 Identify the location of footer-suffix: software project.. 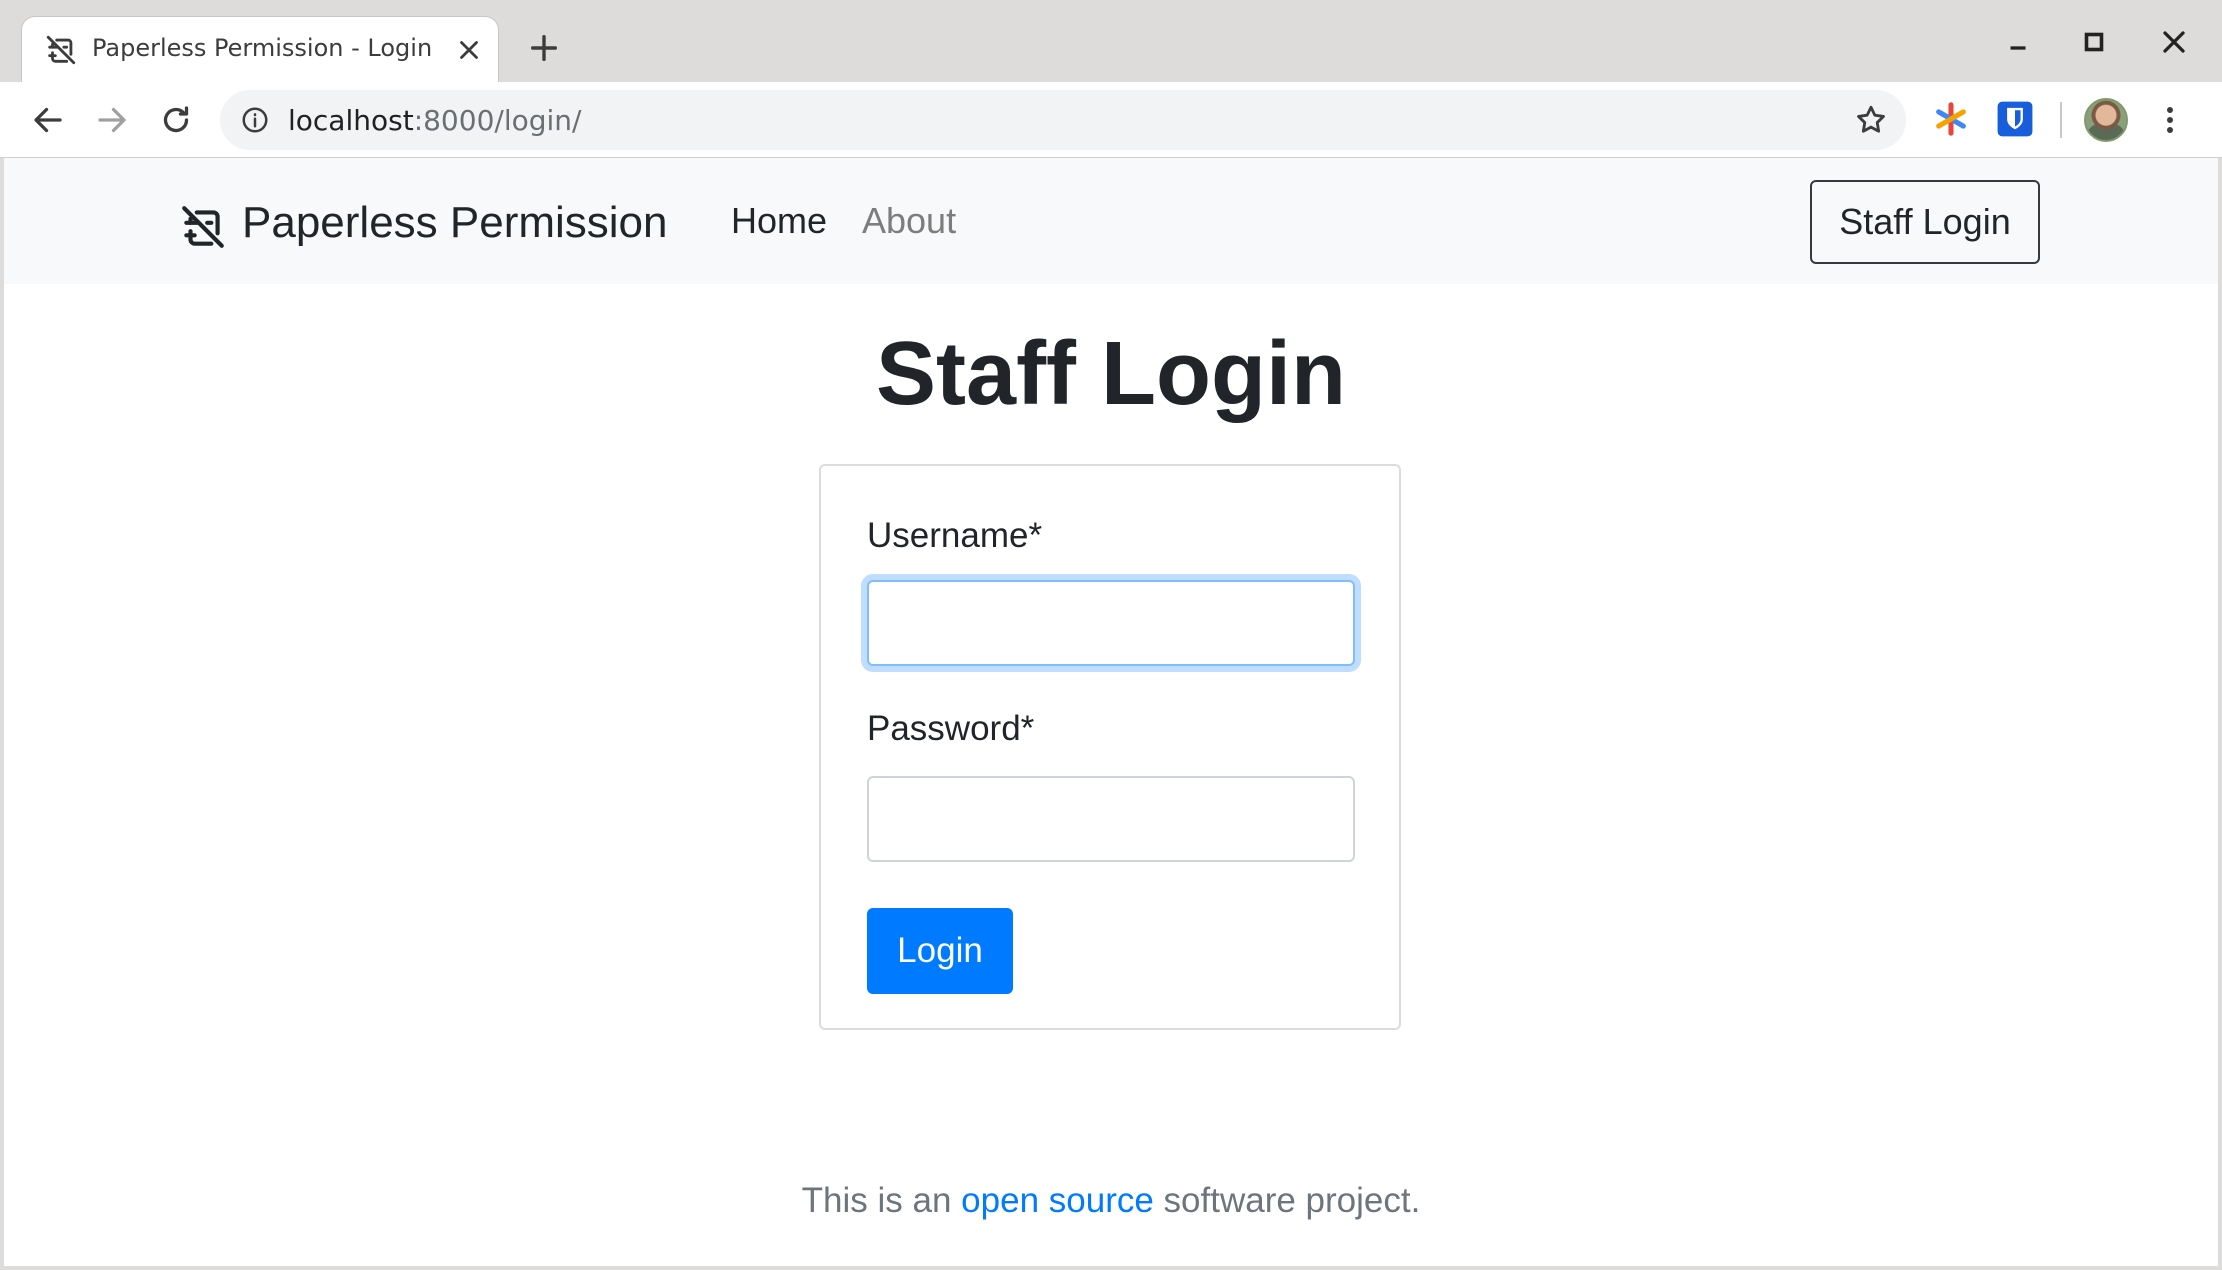
(1287, 1200).